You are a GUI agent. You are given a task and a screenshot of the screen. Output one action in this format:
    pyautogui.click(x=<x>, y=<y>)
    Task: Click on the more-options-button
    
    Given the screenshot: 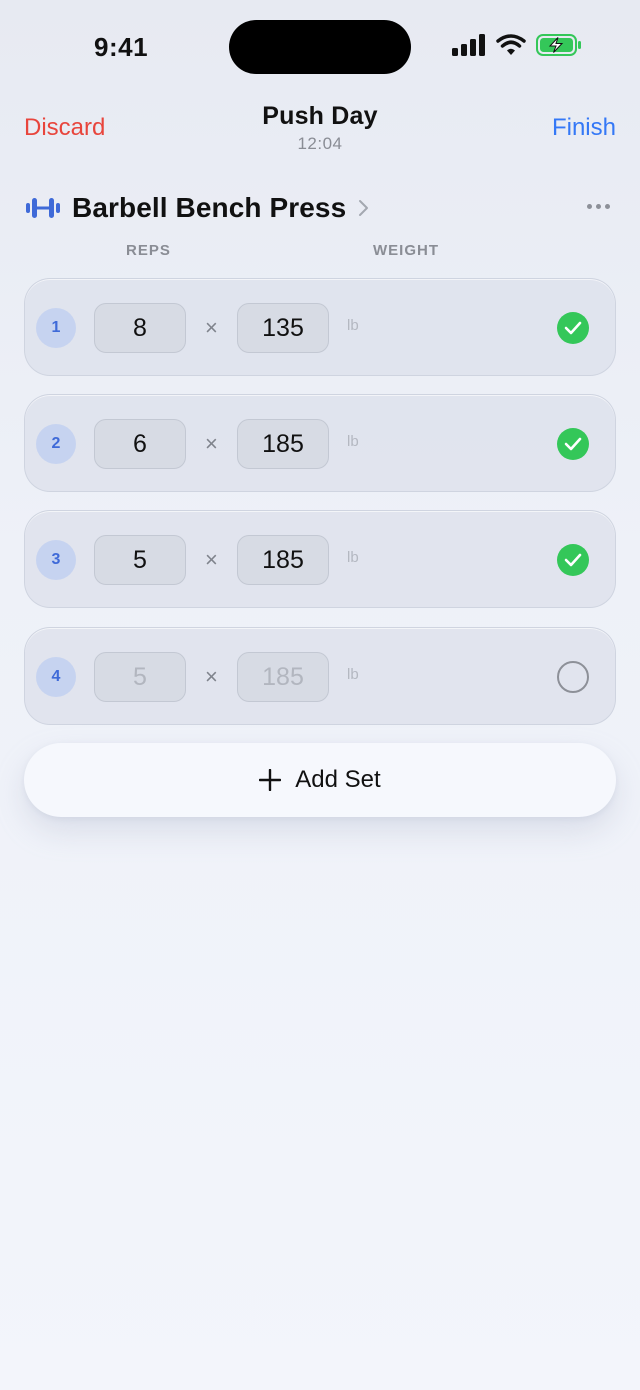 What is the action you would take?
    pyautogui.click(x=598, y=206)
    